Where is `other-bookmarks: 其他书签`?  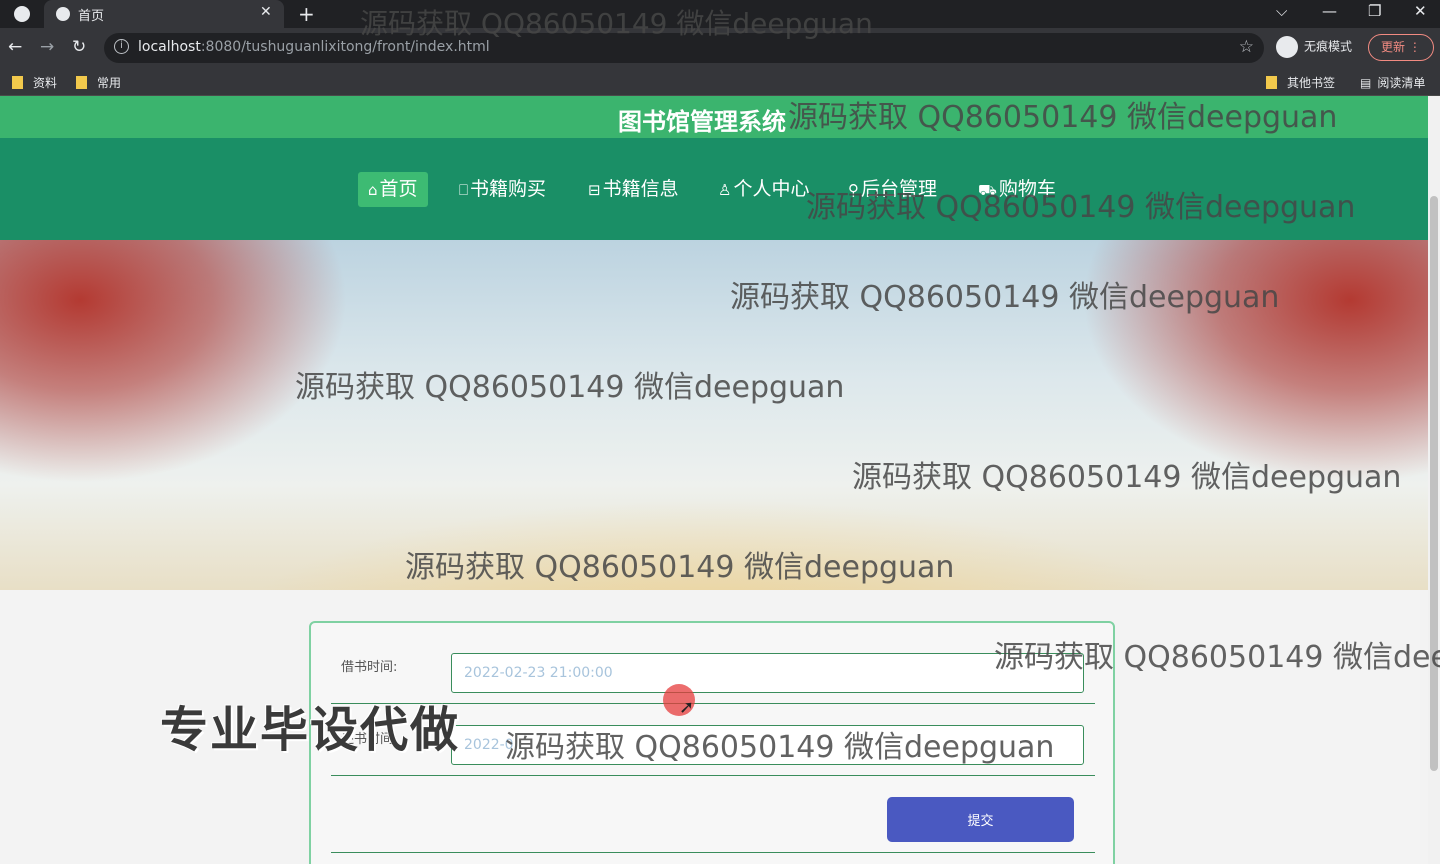
other-bookmarks: 其他书签 is located at coordinates (1300, 82).